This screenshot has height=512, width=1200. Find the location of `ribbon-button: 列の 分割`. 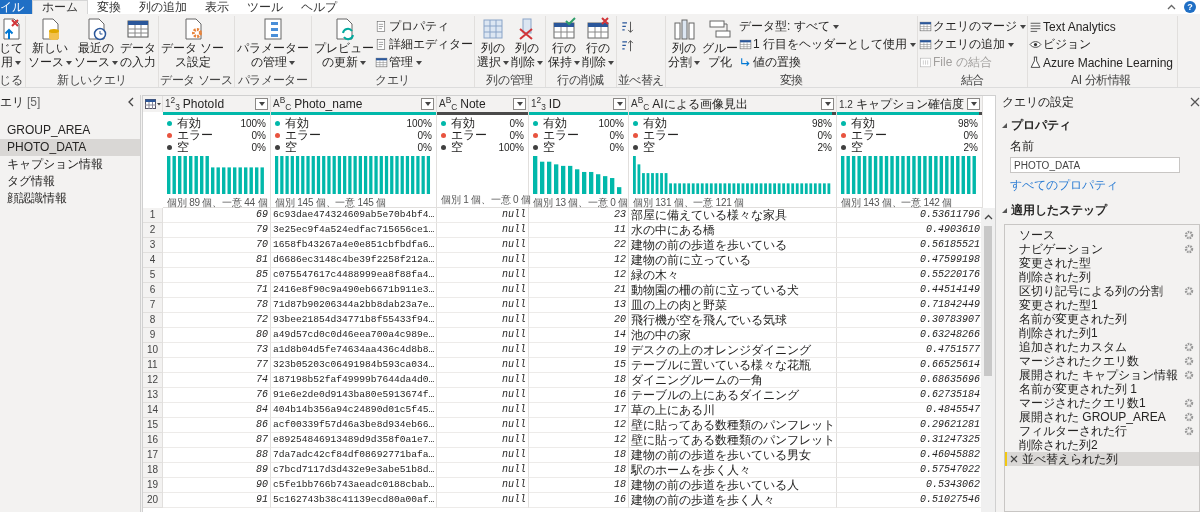

ribbon-button: 列の 分割 is located at coordinates (683, 43).